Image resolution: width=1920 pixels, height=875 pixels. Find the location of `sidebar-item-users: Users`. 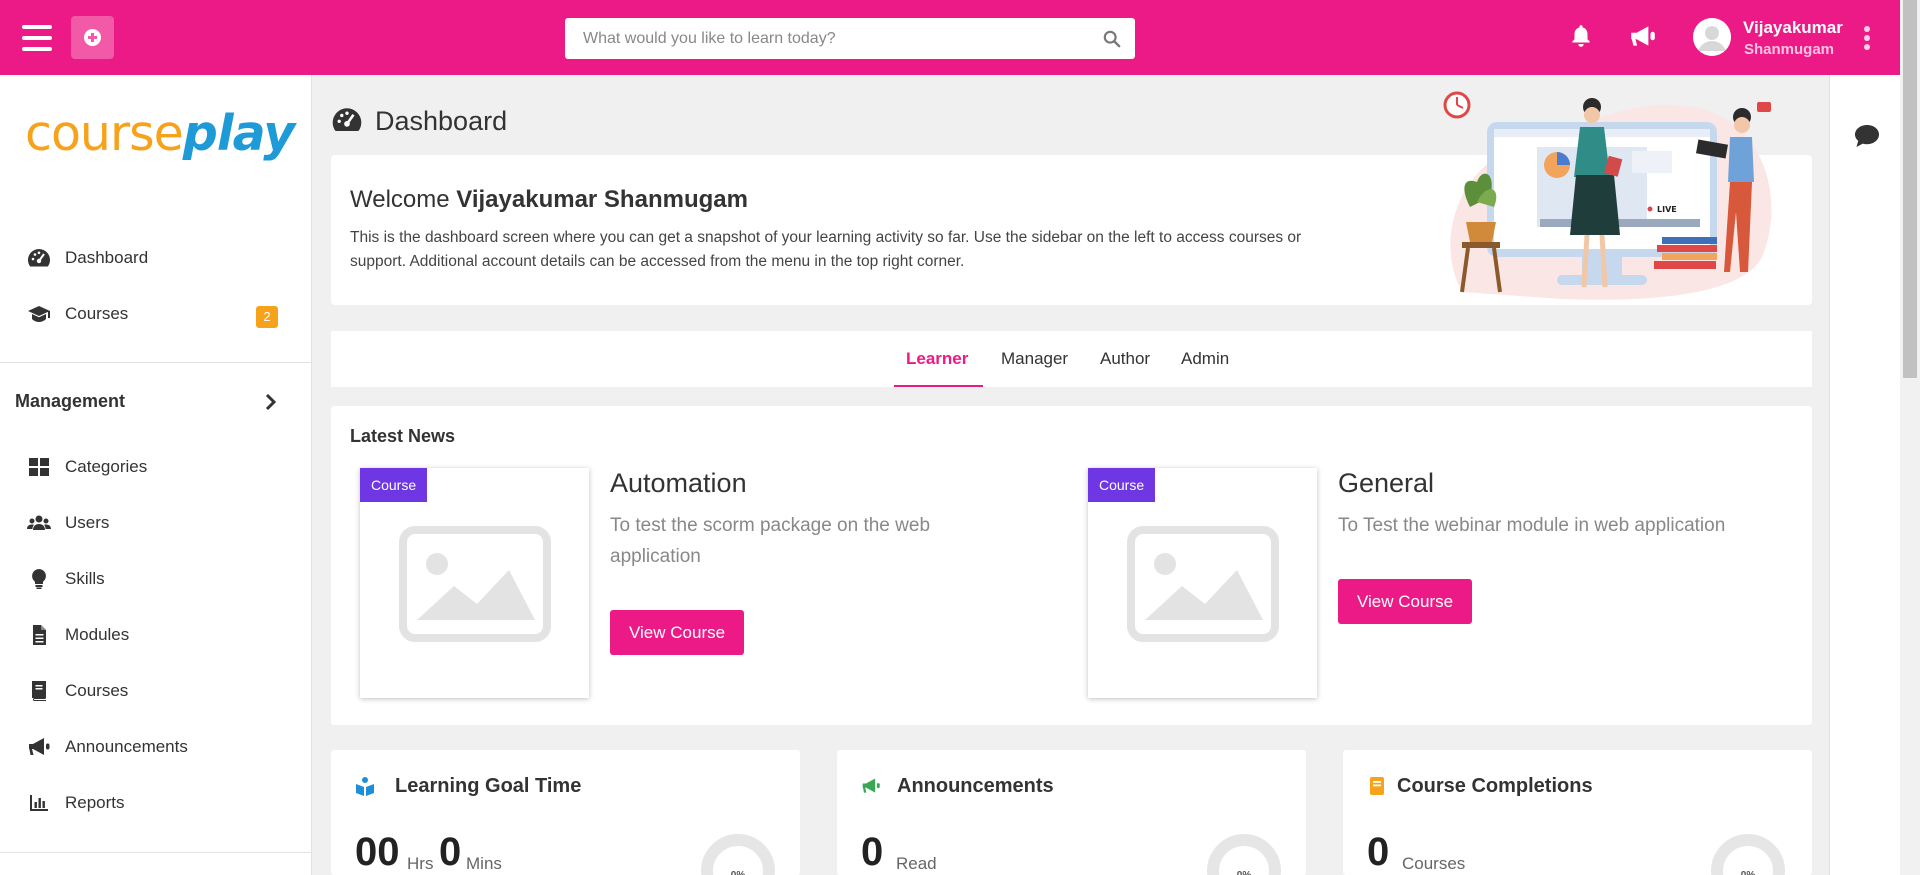

sidebar-item-users: Users is located at coordinates (156, 523).